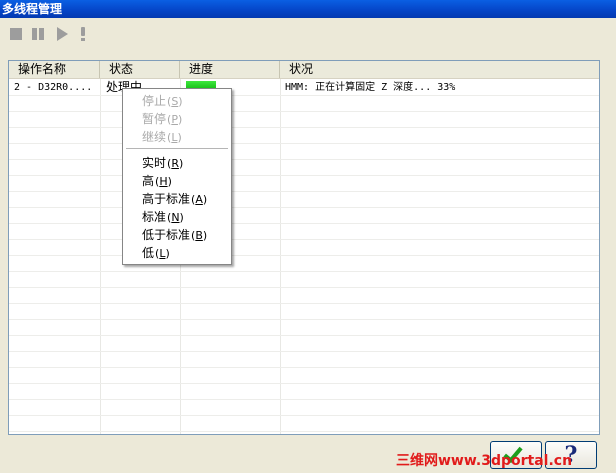 The width and height of the screenshot is (616, 473). I want to click on condition-cell: HMM: 正在计算固定 Z 深度... 33%, so click(370, 87).